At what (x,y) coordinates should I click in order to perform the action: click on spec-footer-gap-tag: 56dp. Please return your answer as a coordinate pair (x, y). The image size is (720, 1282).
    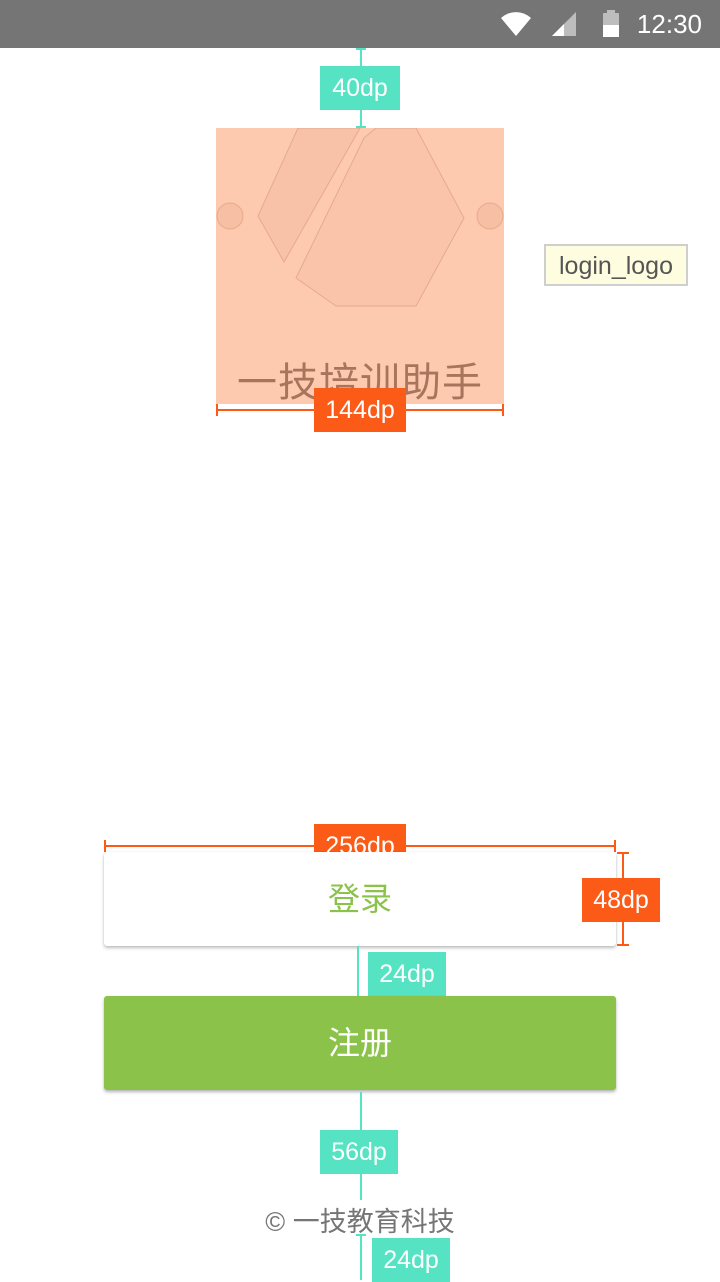
    Looking at the image, I should click on (359, 1152).